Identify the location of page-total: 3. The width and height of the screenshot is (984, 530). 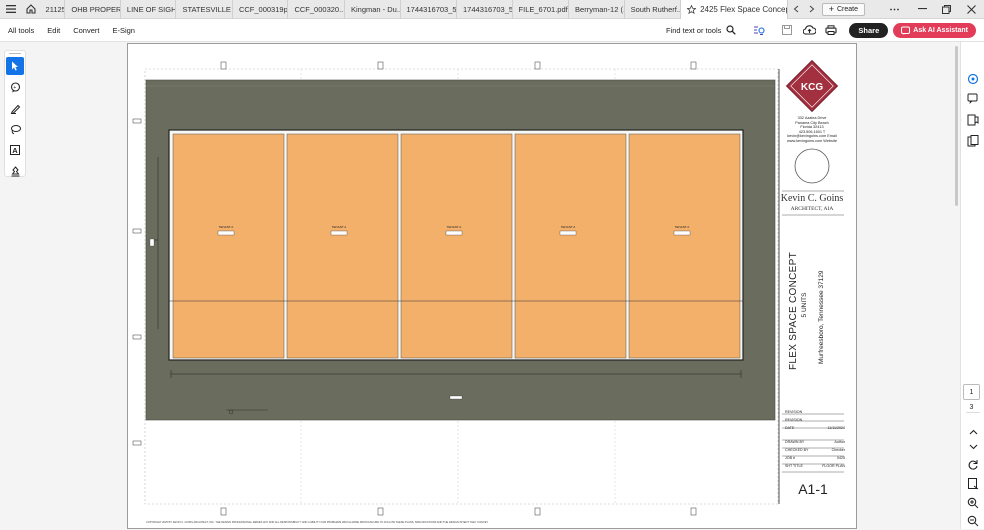
(971, 407).